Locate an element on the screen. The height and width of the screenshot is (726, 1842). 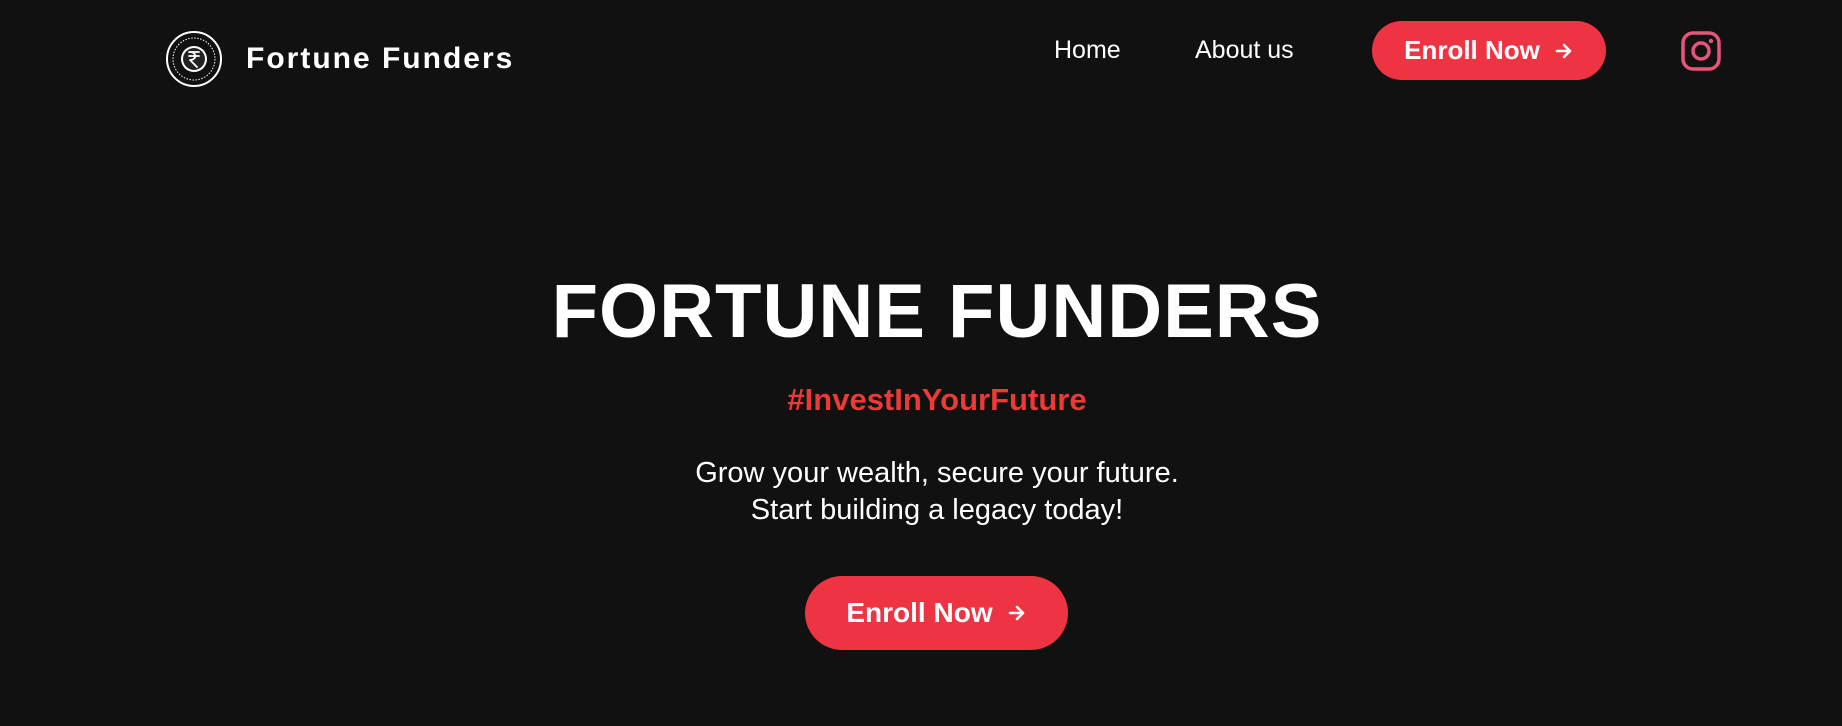
hero-description-line-2: Start building a legacy today! is located at coordinates (937, 510).